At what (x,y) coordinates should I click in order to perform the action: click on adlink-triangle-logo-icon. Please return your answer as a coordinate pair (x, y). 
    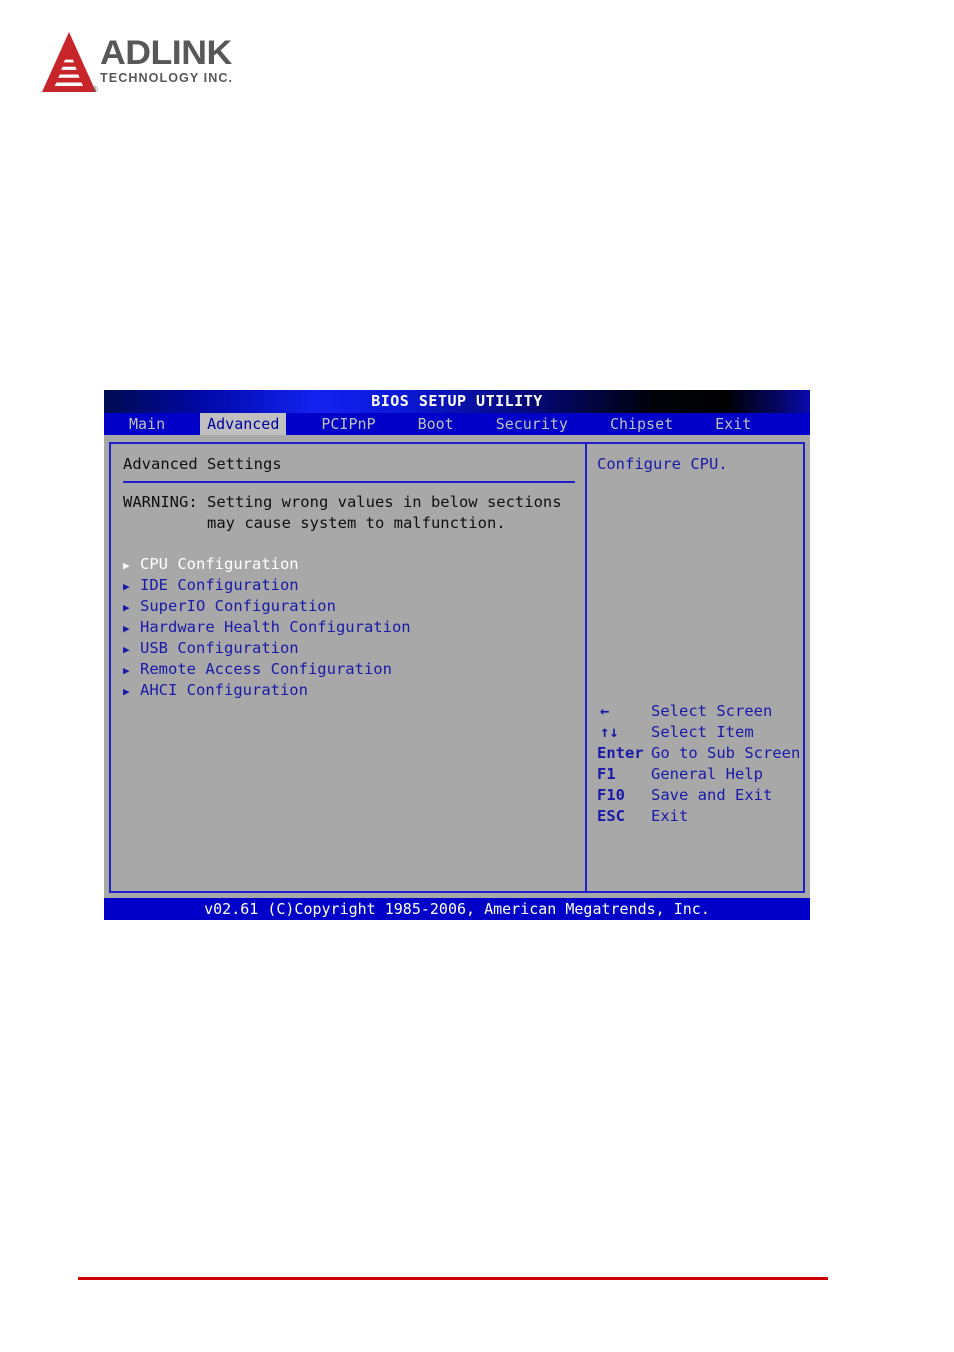
    Looking at the image, I should click on (69, 62).